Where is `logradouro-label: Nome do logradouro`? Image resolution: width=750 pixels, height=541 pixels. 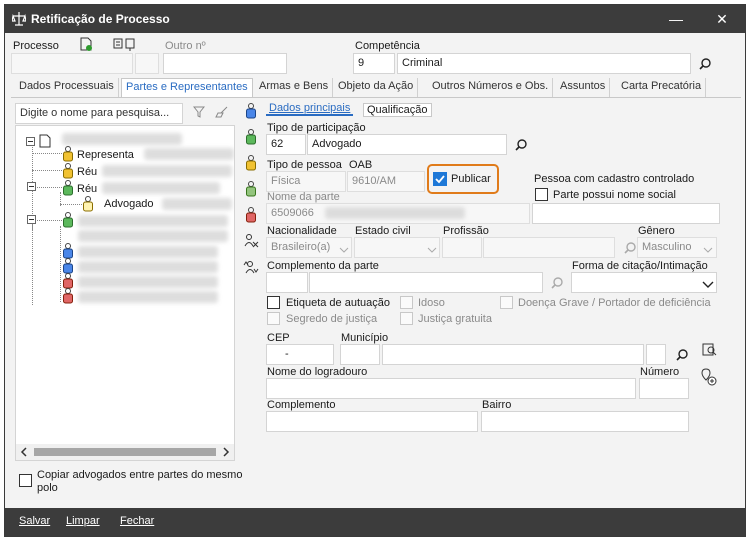
logradouro-label: Nome do logradouro is located at coordinates (317, 372).